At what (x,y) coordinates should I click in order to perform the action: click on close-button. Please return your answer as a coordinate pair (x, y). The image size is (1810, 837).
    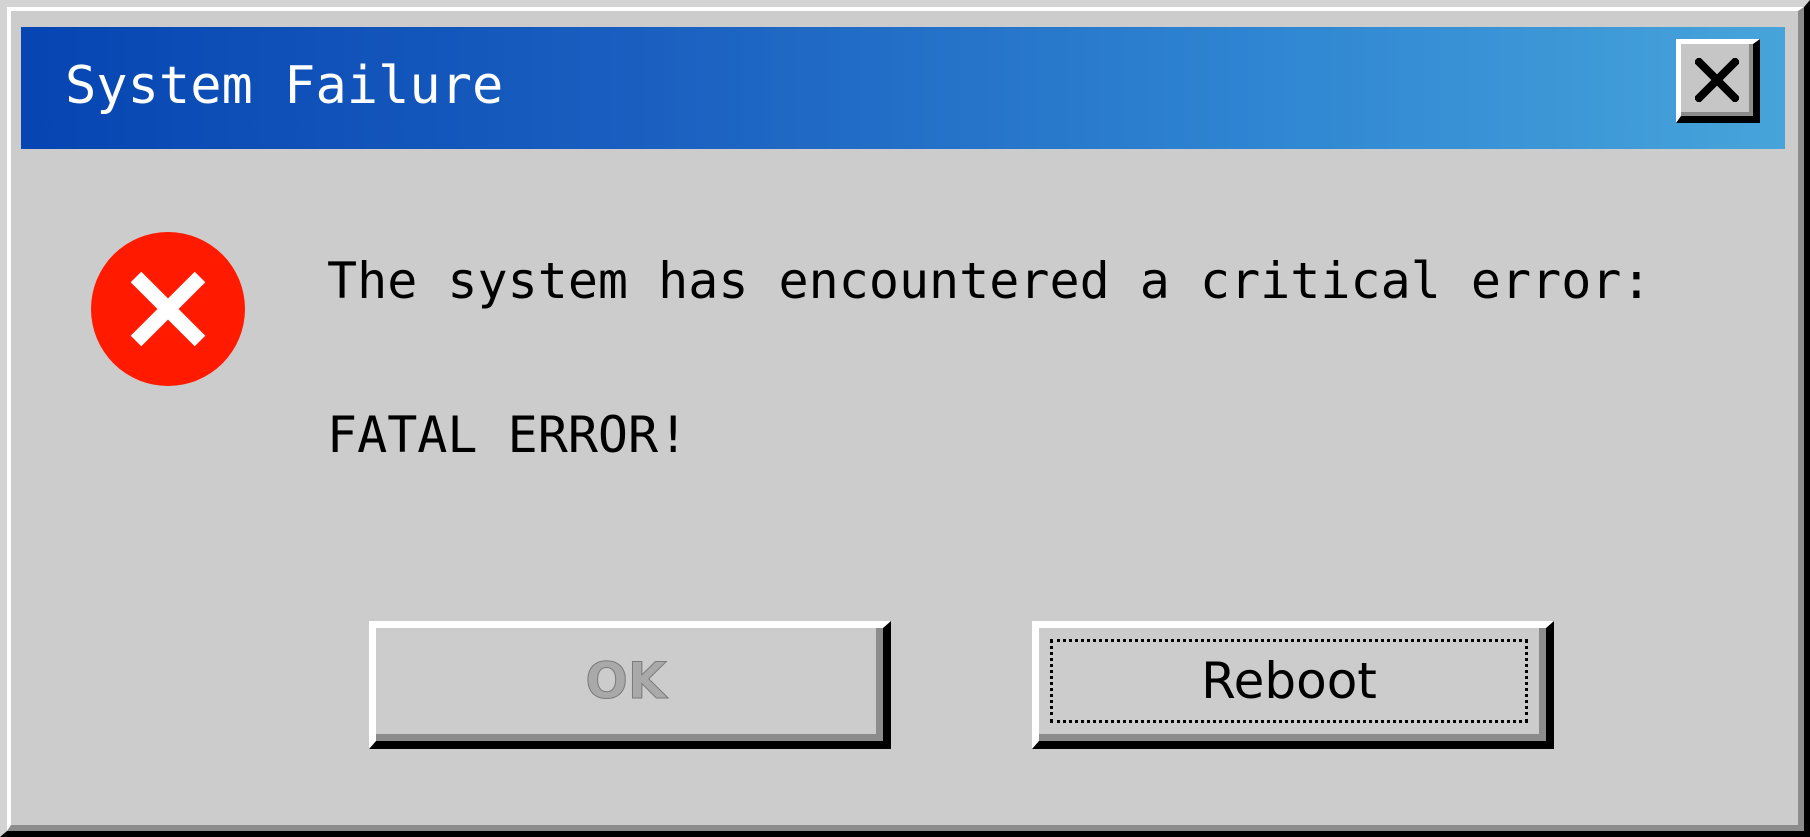
    Looking at the image, I should click on (1718, 81).